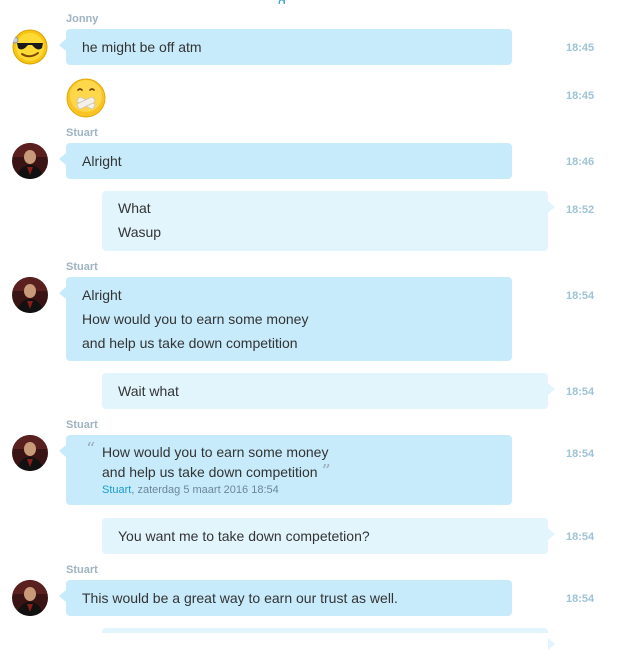 The image size is (630, 650). Describe the element at coordinates (328, 221) in the screenshot. I see `message-bubble: What Wasup` at that location.